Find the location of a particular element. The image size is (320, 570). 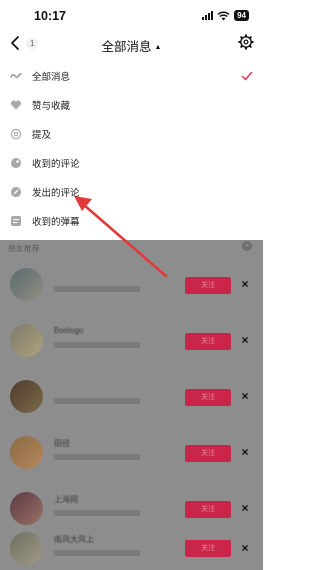

danmaku-icon is located at coordinates (16, 220).